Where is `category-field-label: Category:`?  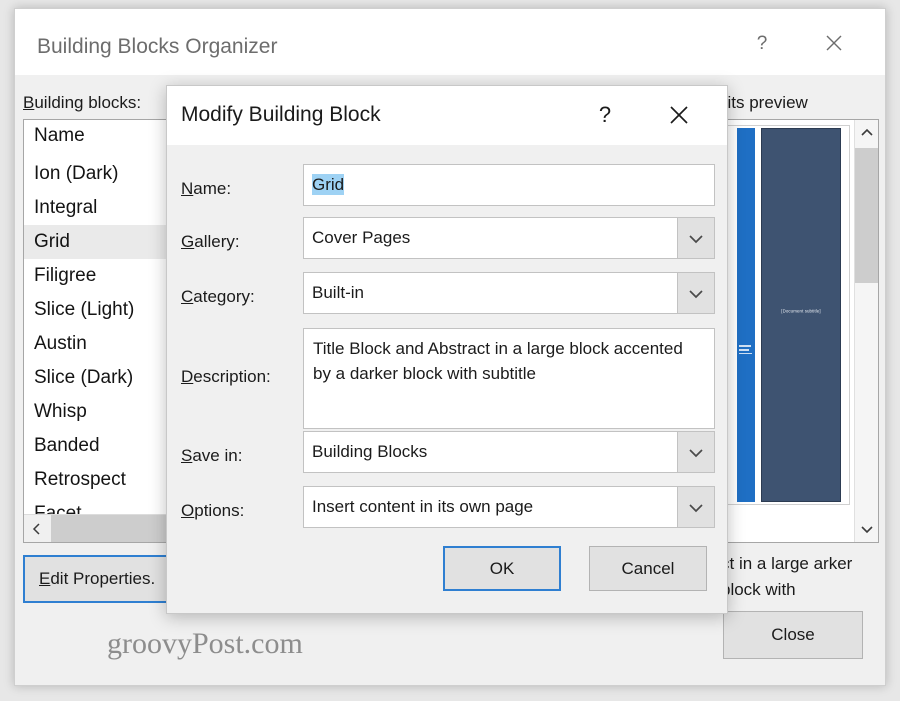
category-field-label: Category: is located at coordinates (218, 297).